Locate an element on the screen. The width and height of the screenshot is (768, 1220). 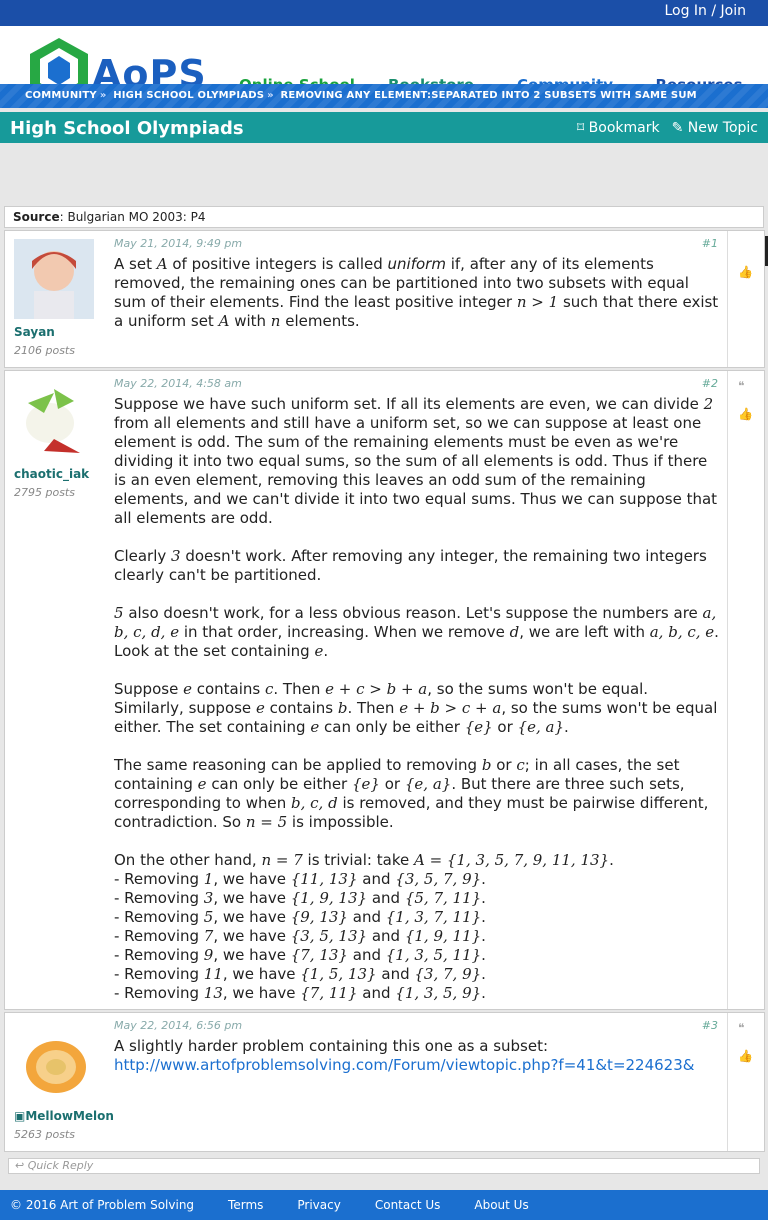
source-value: : Bulgarian MO 2003: P4 is located at coordinates (132, 217).